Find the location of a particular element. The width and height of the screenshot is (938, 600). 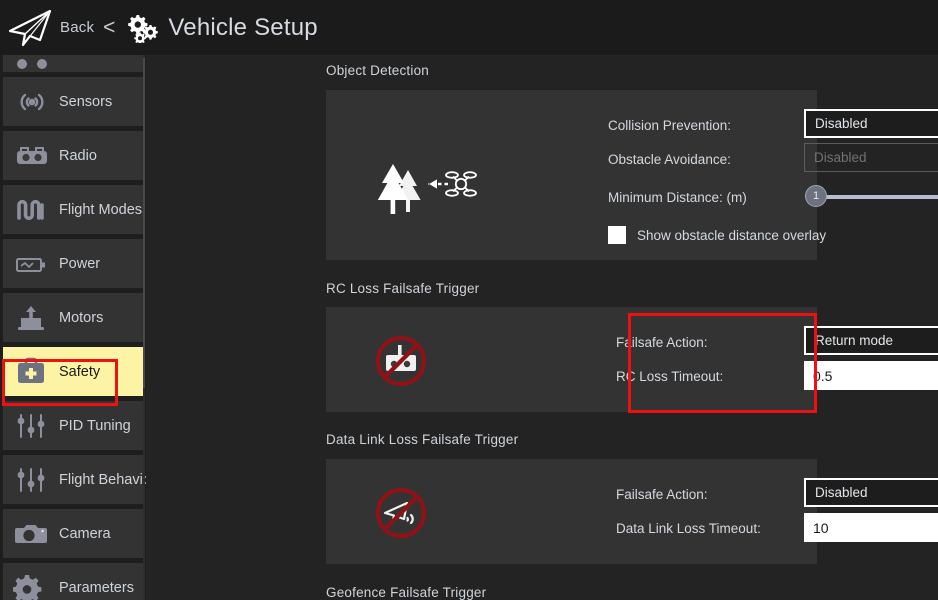

slider-handle: 1 is located at coordinates (816, 196).